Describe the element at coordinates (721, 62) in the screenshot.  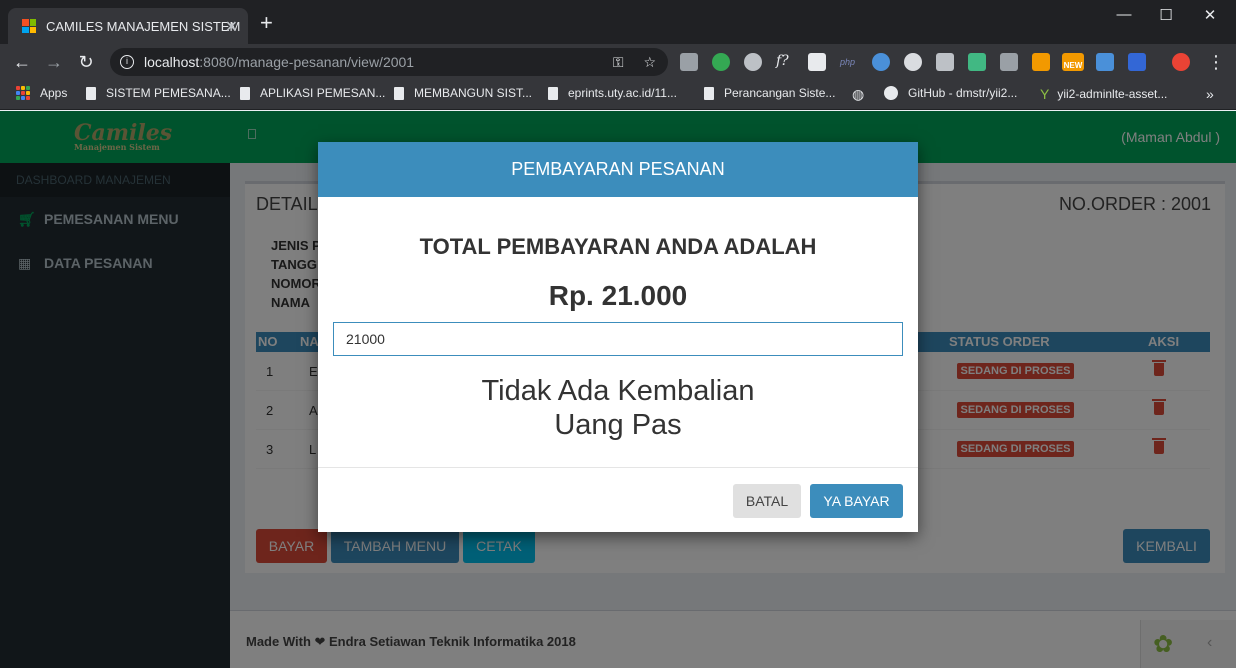
I see `colorzilla-extension-icon` at that location.